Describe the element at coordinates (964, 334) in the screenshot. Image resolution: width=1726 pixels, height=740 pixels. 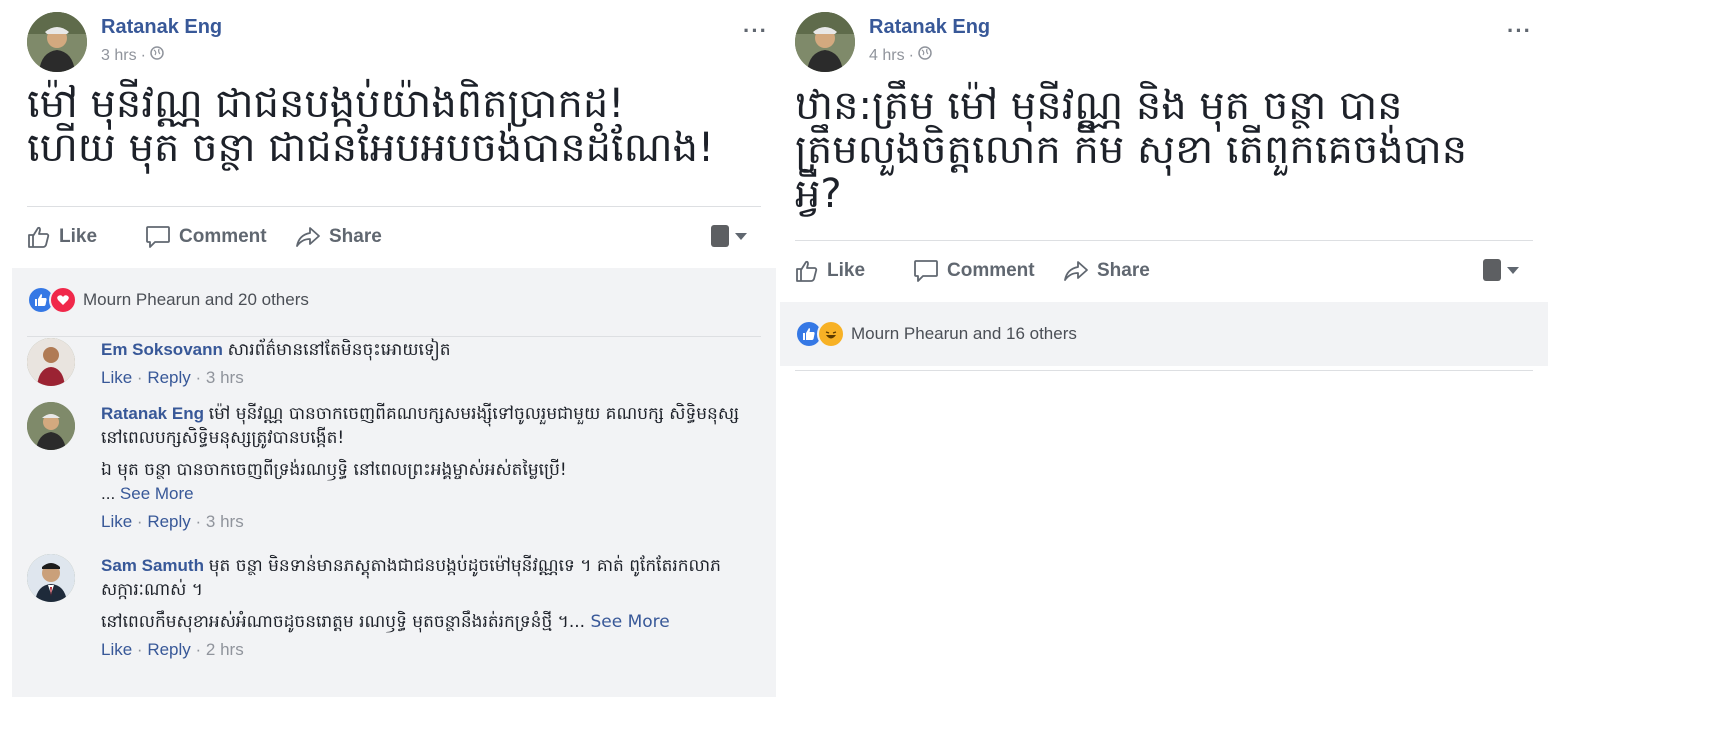
I see `reactions-count-text: Mourn Phearun and 16 others` at that location.